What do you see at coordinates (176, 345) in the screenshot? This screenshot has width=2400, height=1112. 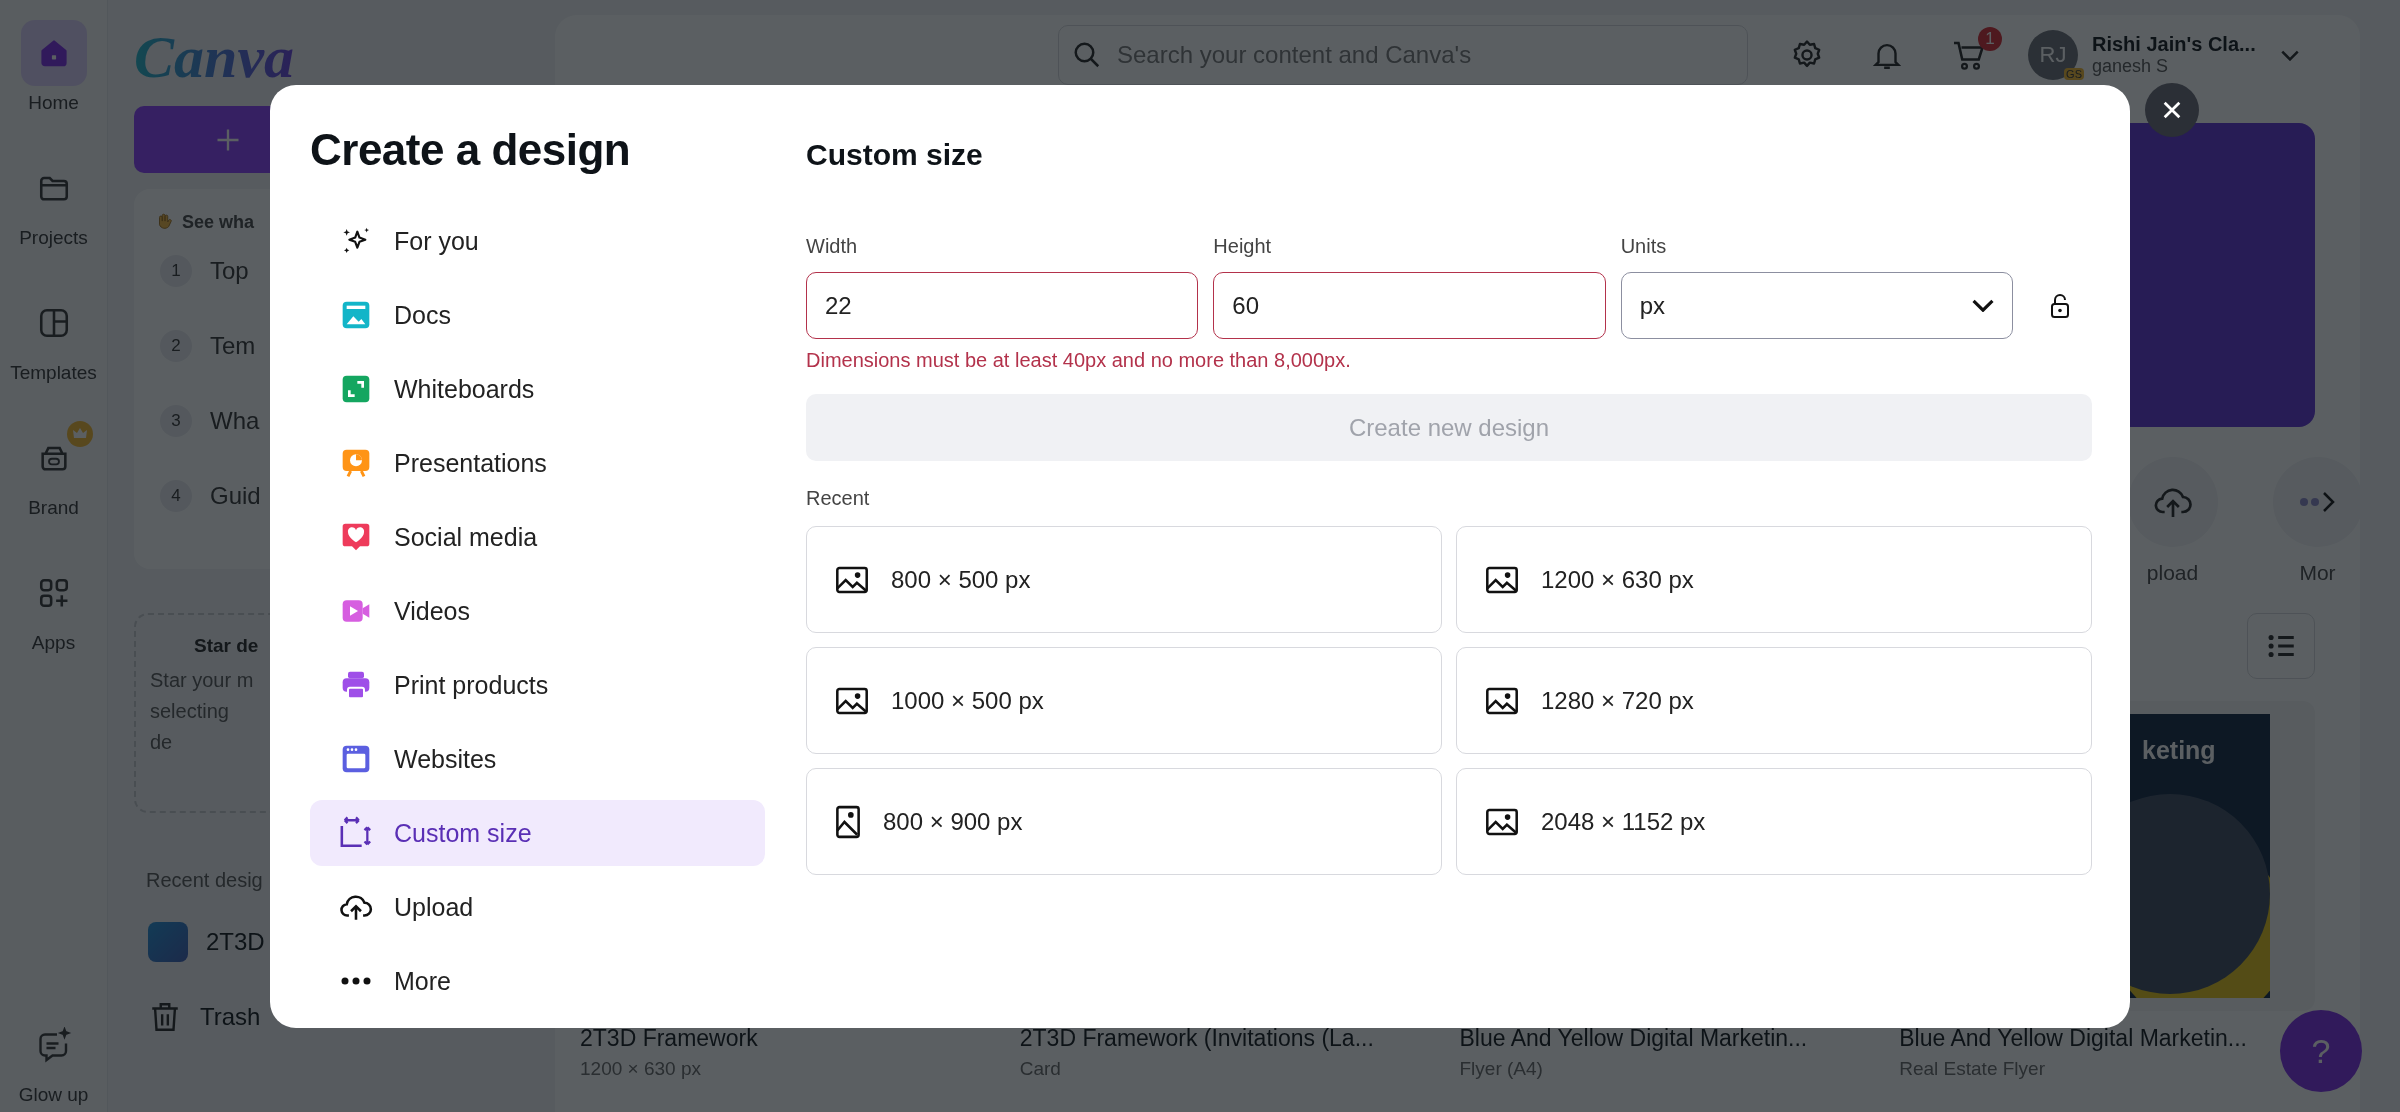 I see `step-number: 2` at bounding box center [176, 345].